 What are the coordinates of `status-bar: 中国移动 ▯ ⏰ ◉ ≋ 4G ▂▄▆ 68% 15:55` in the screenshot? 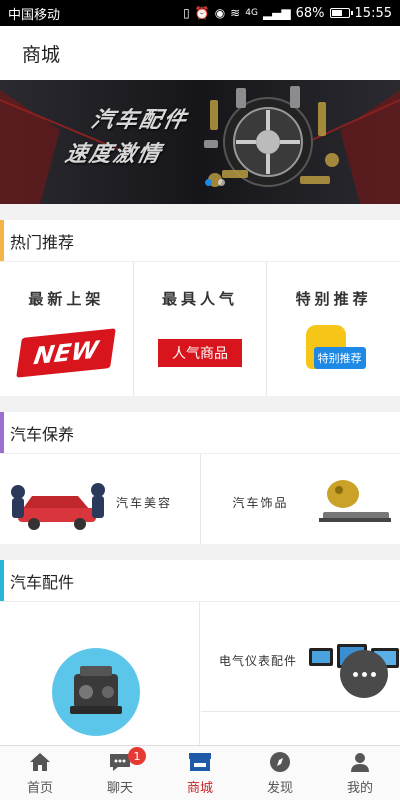 It's located at (200, 13).